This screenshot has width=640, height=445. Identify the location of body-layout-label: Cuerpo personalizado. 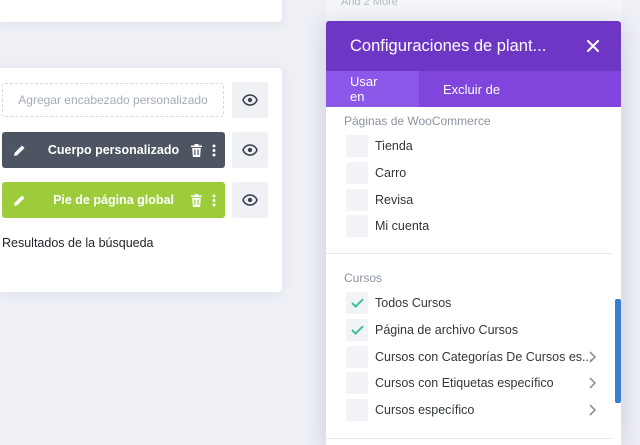
(113, 150).